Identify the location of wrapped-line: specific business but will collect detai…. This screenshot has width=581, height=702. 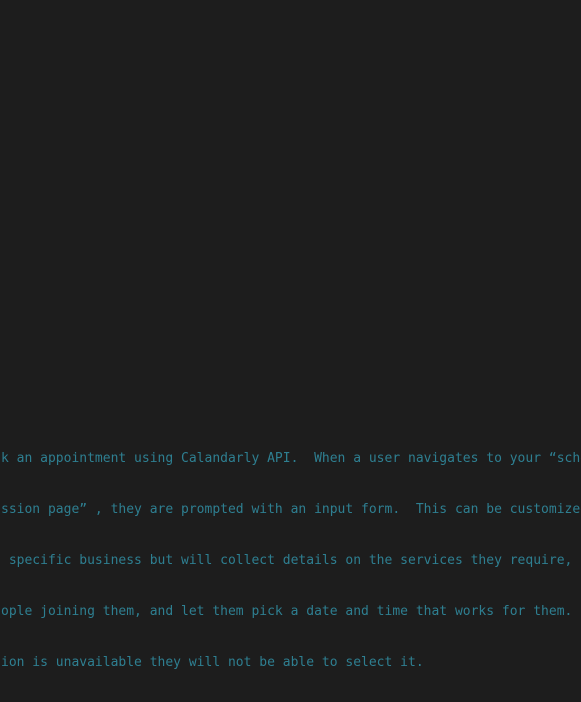
(294, 560).